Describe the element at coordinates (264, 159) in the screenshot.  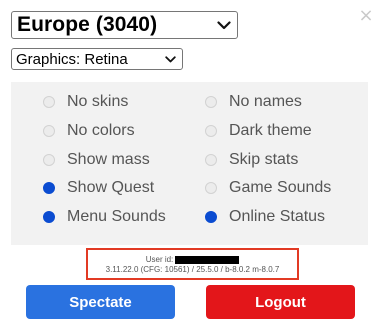
I see `option-label: Skip stats` at that location.